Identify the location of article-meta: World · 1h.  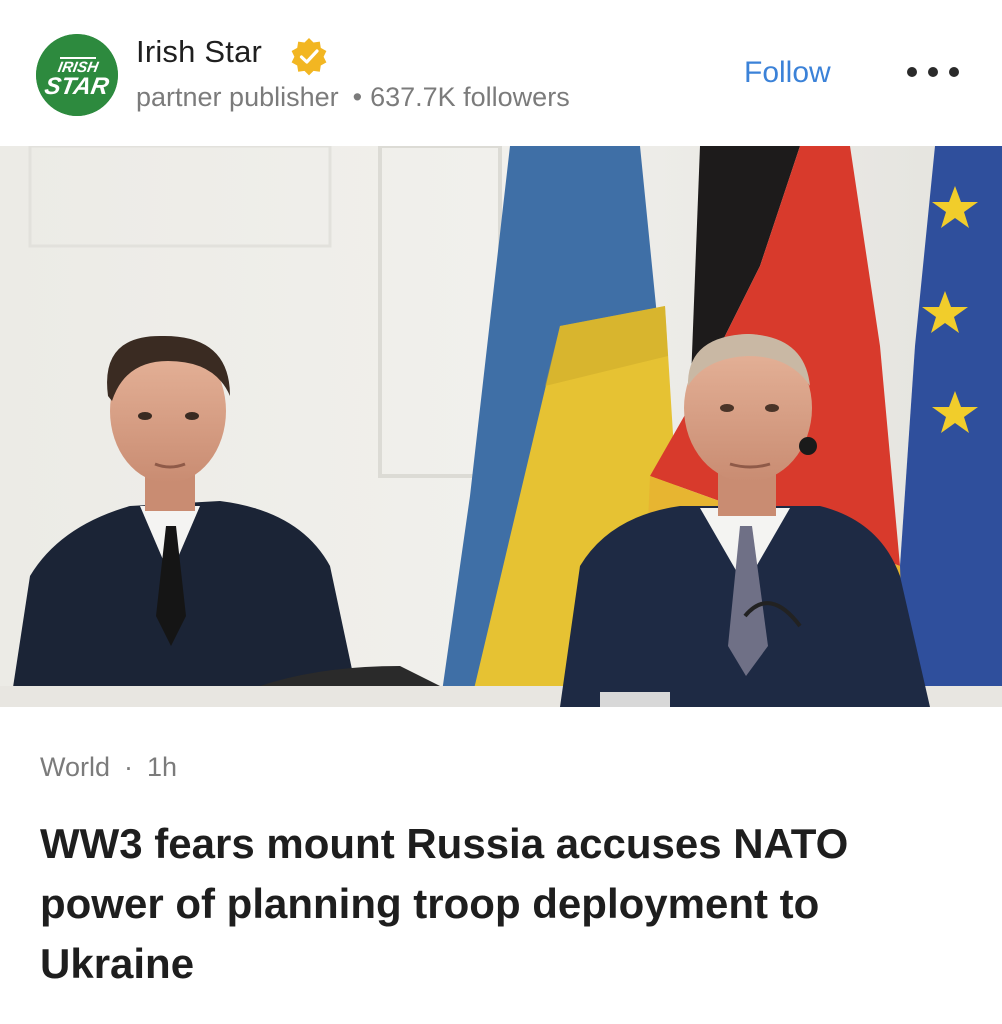
(108, 767).